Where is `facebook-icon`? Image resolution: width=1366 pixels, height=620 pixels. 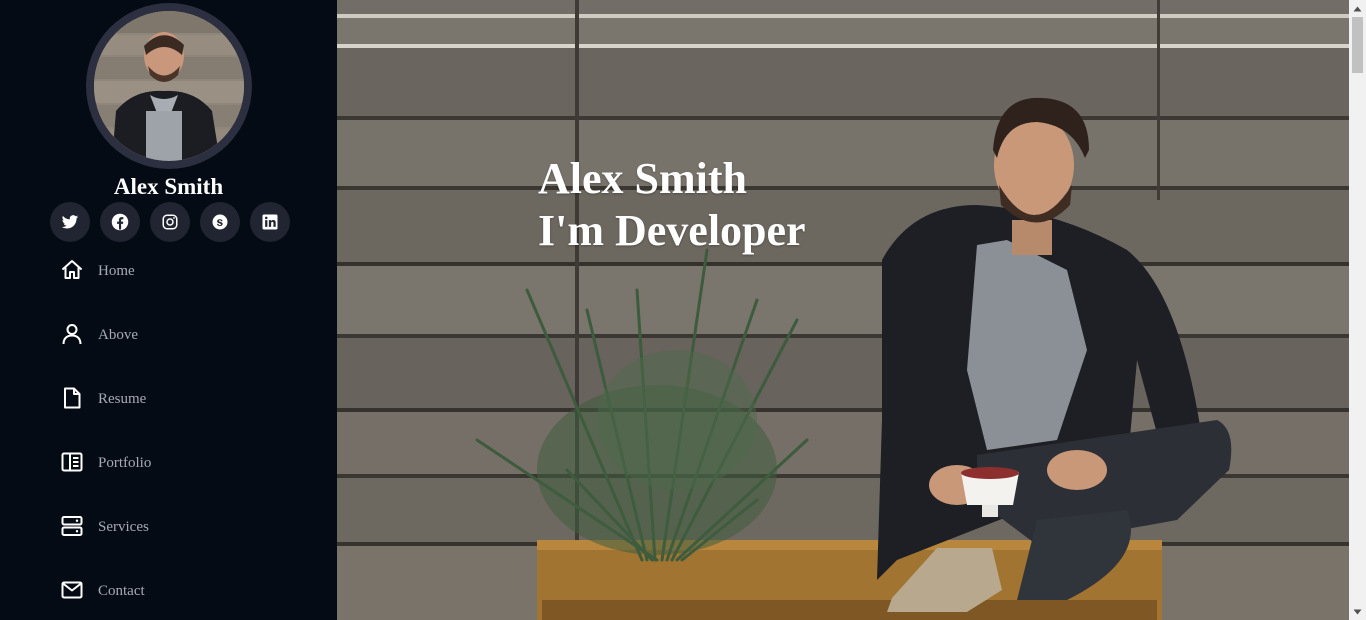
facebook-icon is located at coordinates (120, 222).